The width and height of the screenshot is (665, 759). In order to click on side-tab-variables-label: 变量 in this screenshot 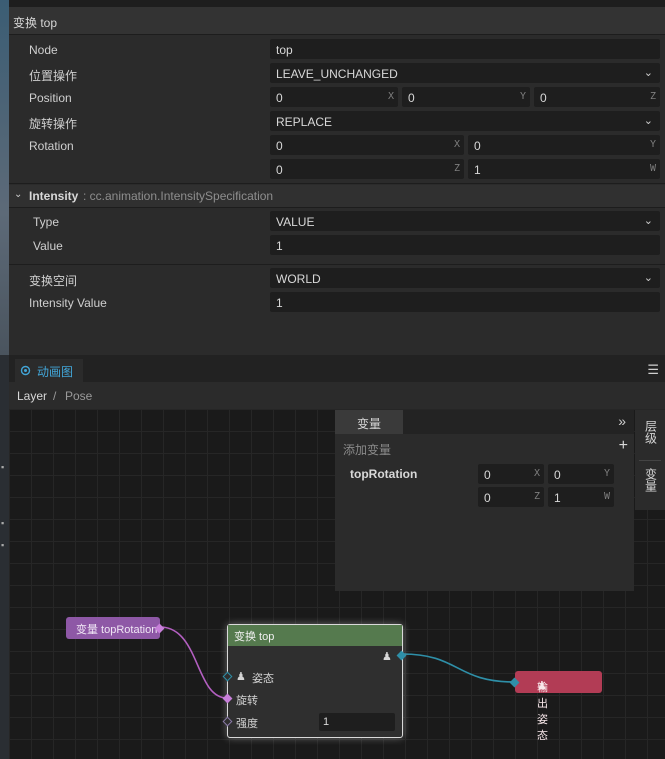, I will do `click(650, 480)`.